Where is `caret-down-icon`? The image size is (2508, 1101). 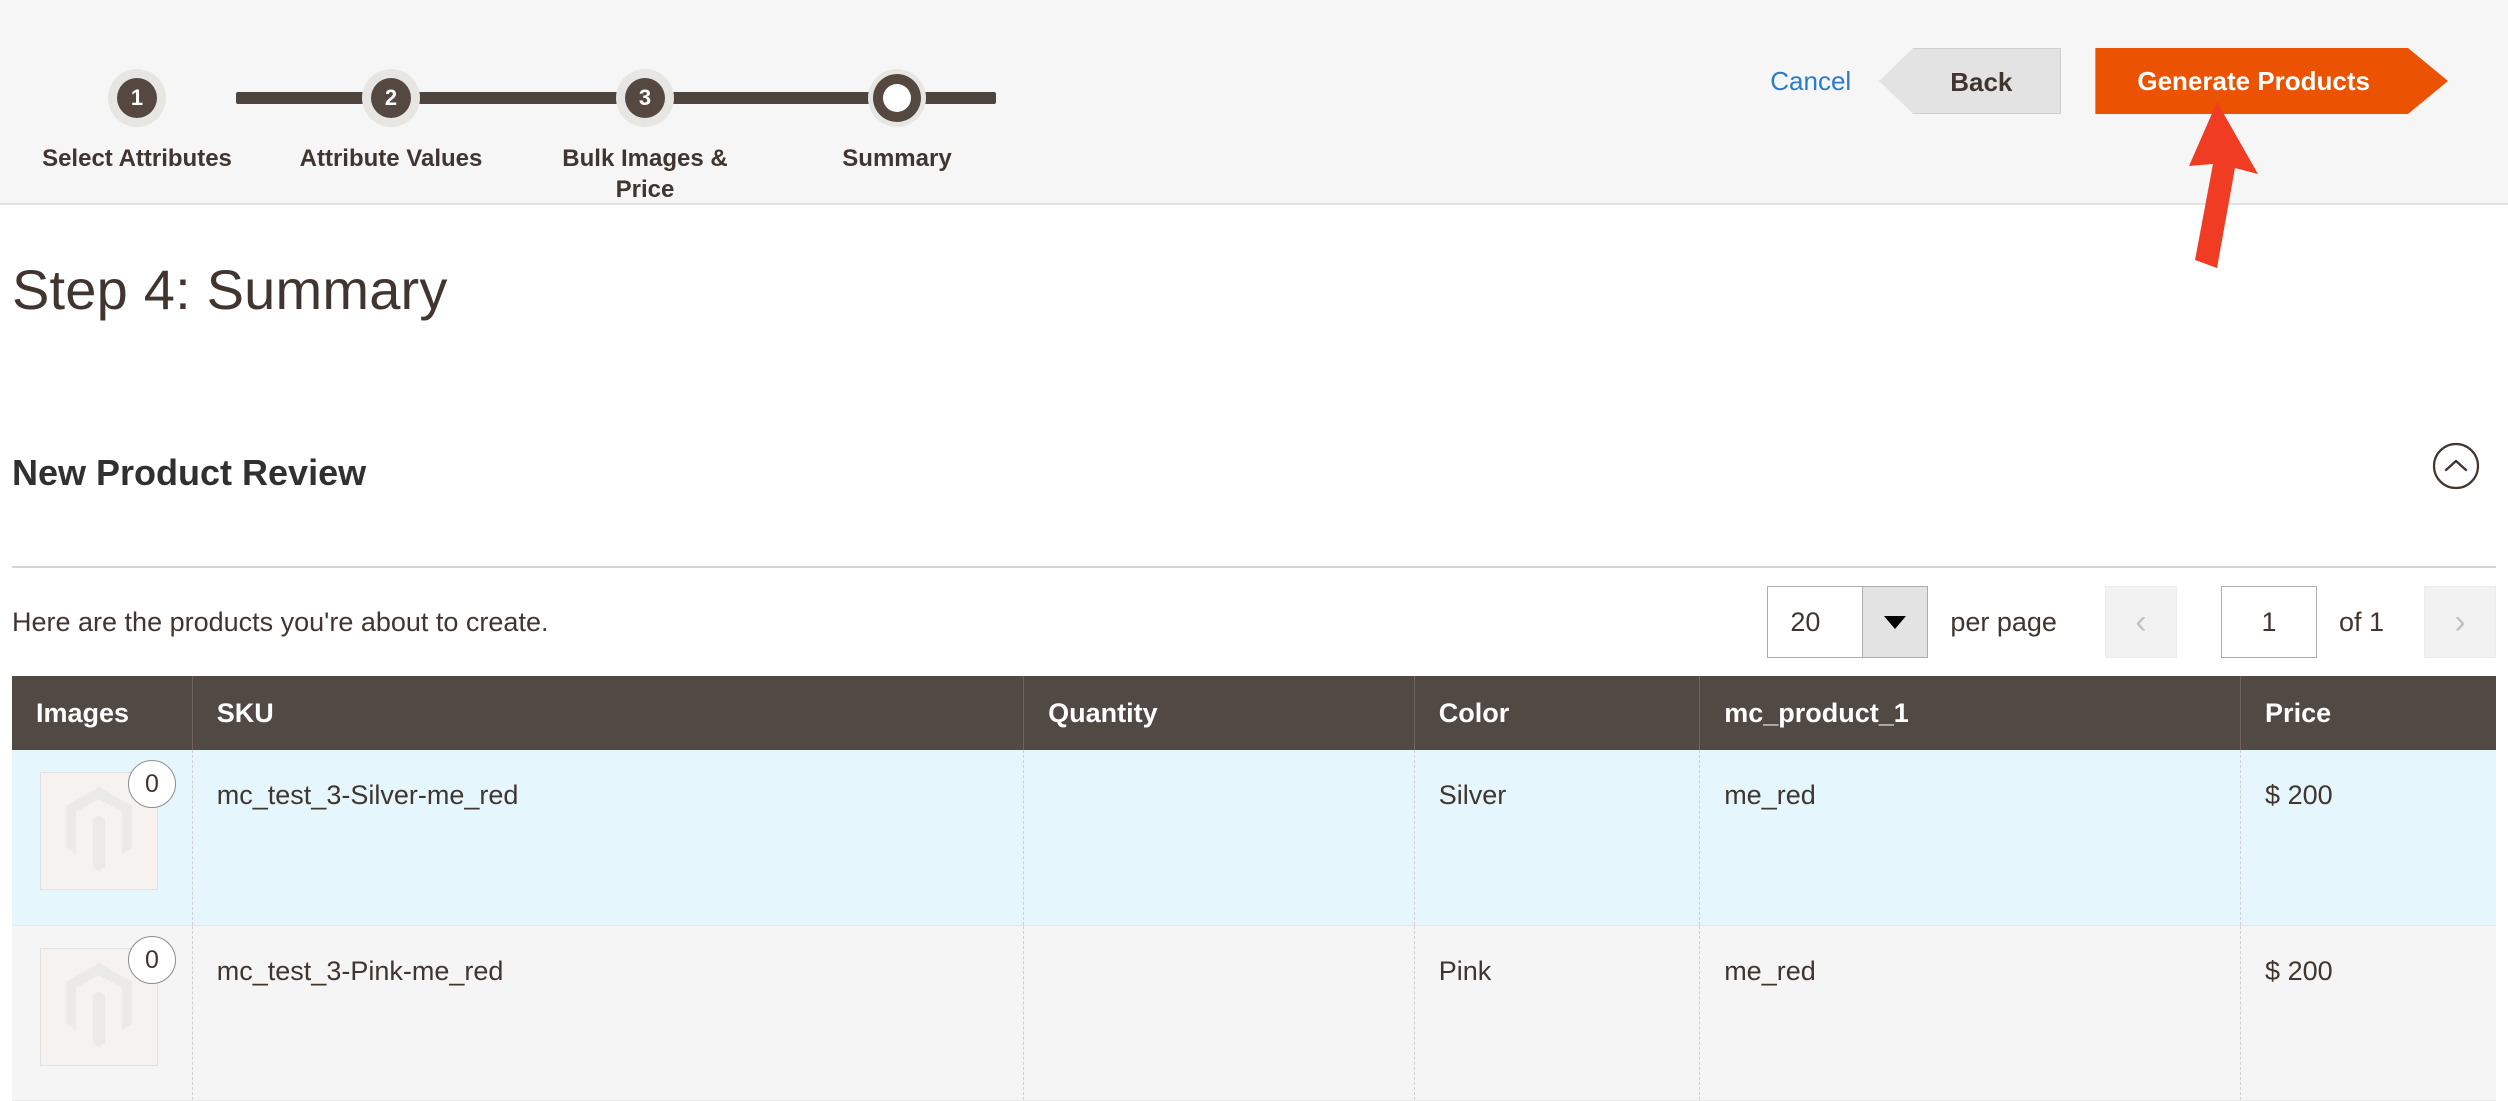 caret-down-icon is located at coordinates (1895, 622).